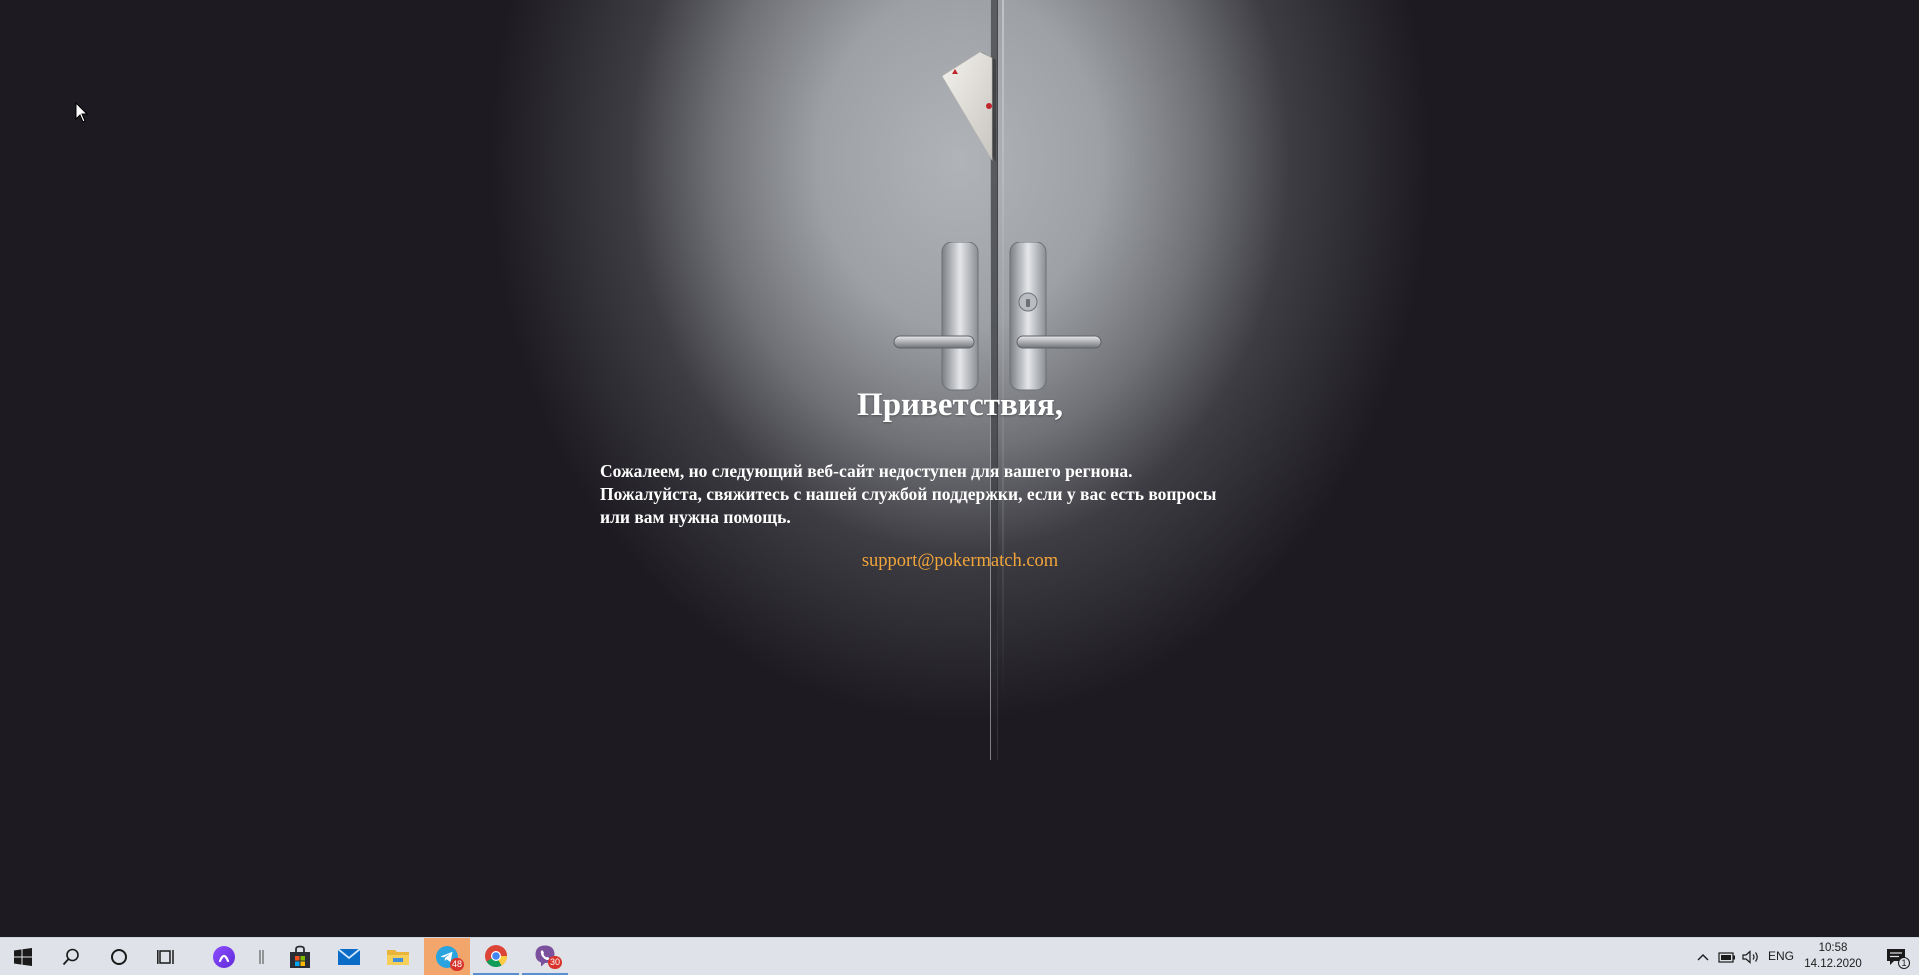 The height and width of the screenshot is (975, 1919). What do you see at coordinates (456, 964) in the screenshot?
I see `telegram-unread-badge: 48` at bounding box center [456, 964].